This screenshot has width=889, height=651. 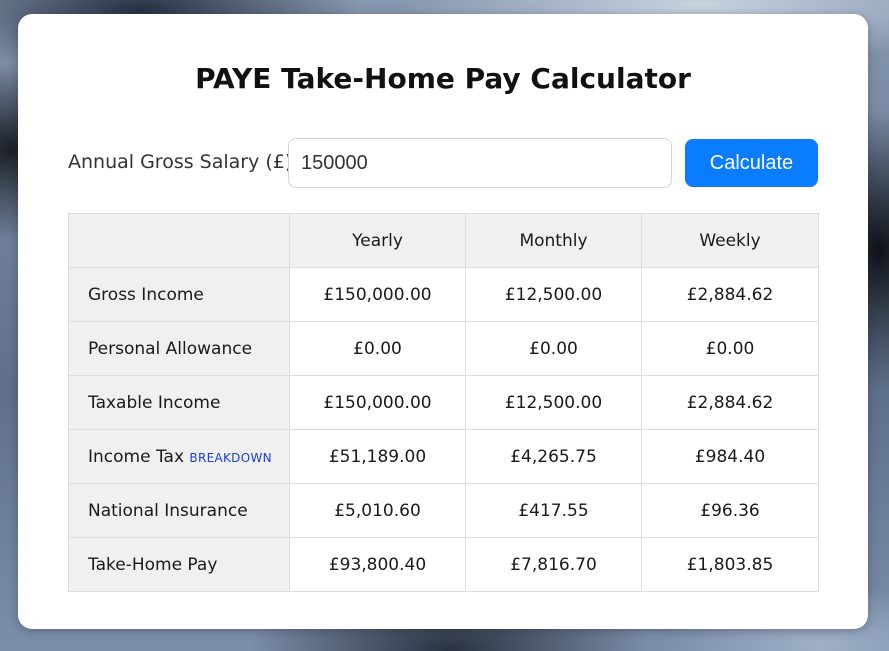 I want to click on cell-monthly: £7,816.70, so click(x=553, y=564).